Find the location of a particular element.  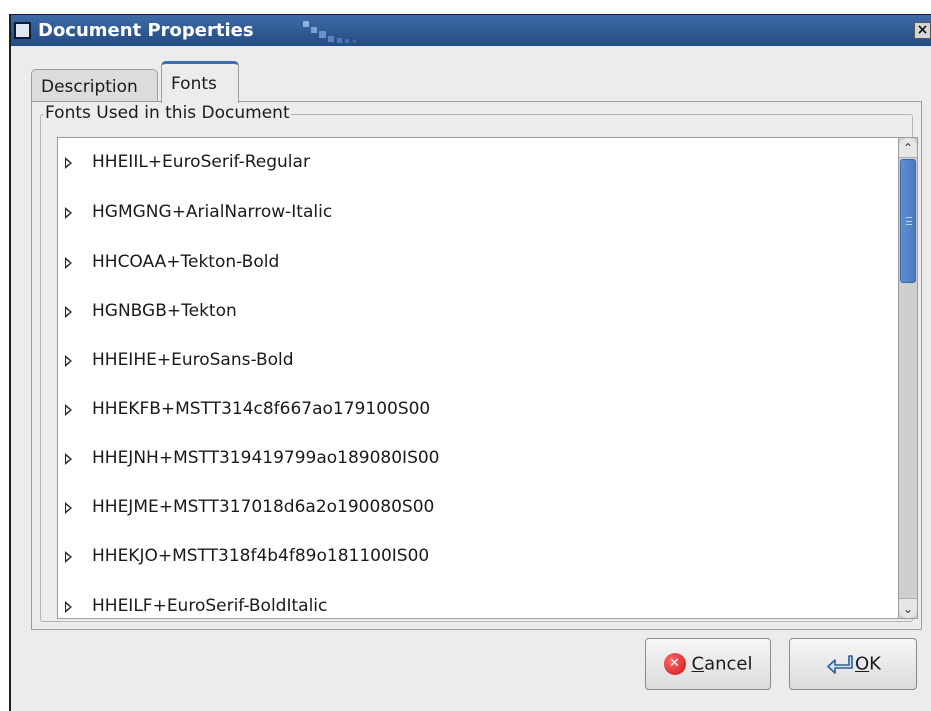

tab-description: Description is located at coordinates (94, 85).